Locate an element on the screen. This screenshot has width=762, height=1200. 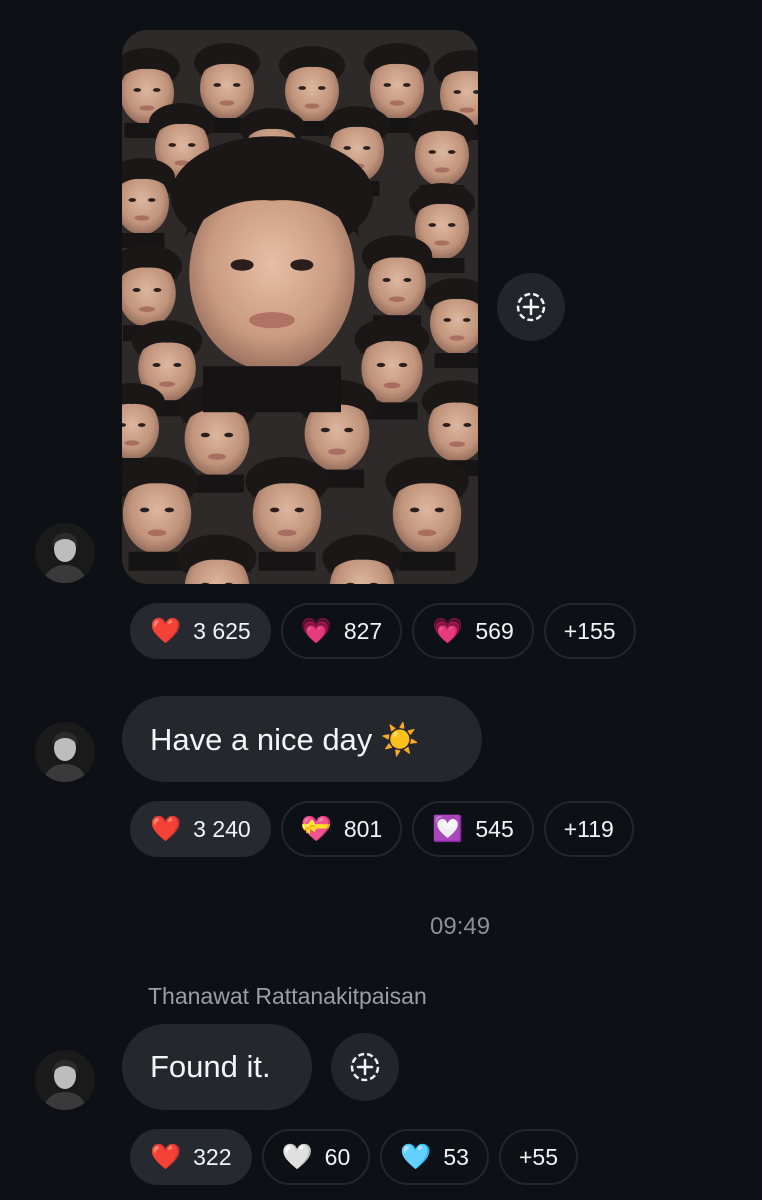
reaction-count: 322 is located at coordinates (212, 1156).